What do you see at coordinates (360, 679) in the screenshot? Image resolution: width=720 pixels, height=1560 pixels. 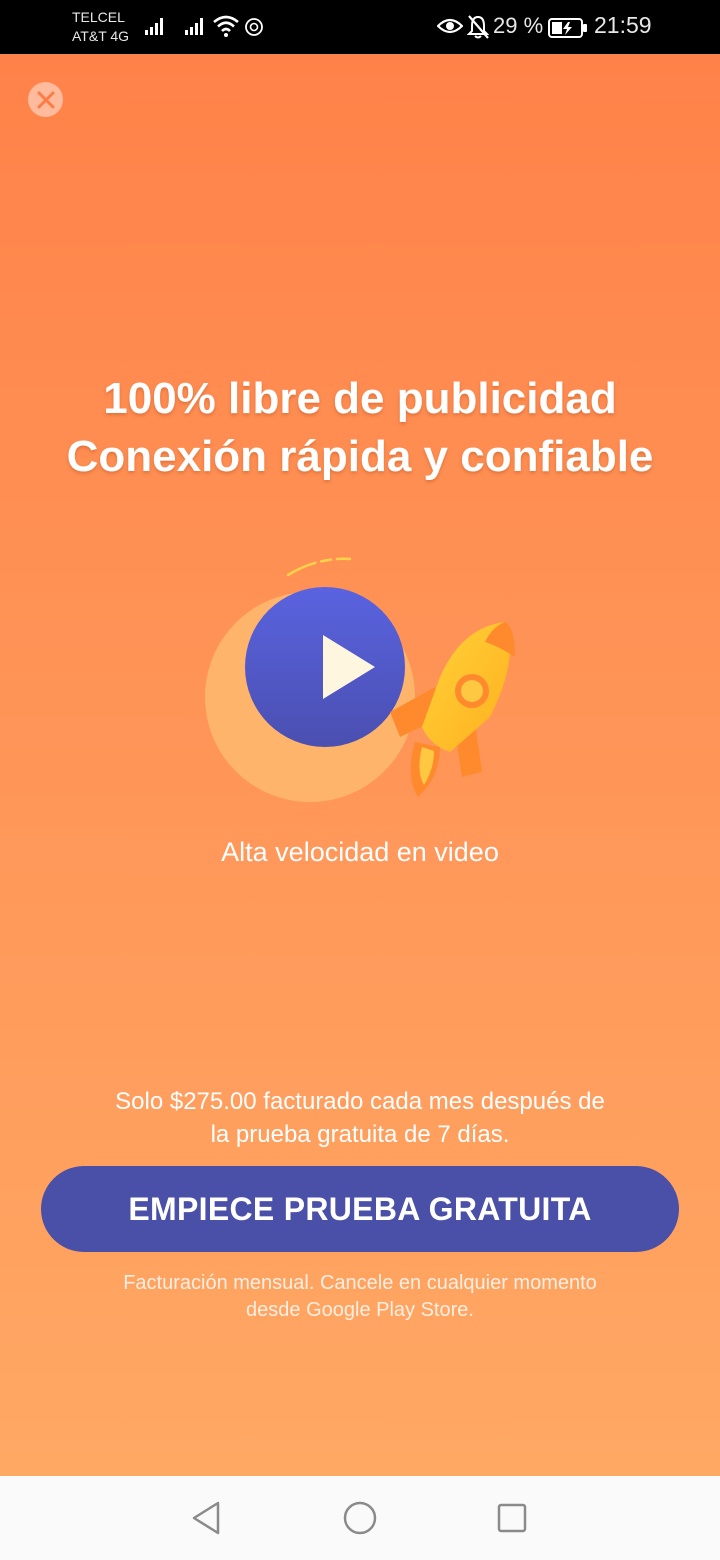 I see `rocket-video-illustration` at bounding box center [360, 679].